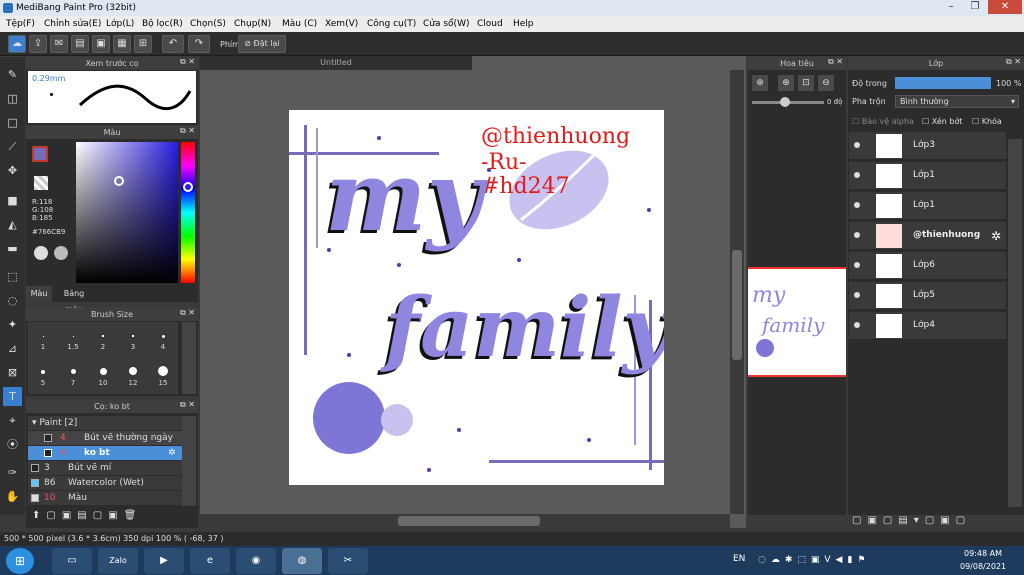 The height and width of the screenshot is (575, 1024). Describe the element at coordinates (105, 468) in the screenshot. I see `brush-item: 3 Bút vẽ mí` at that location.